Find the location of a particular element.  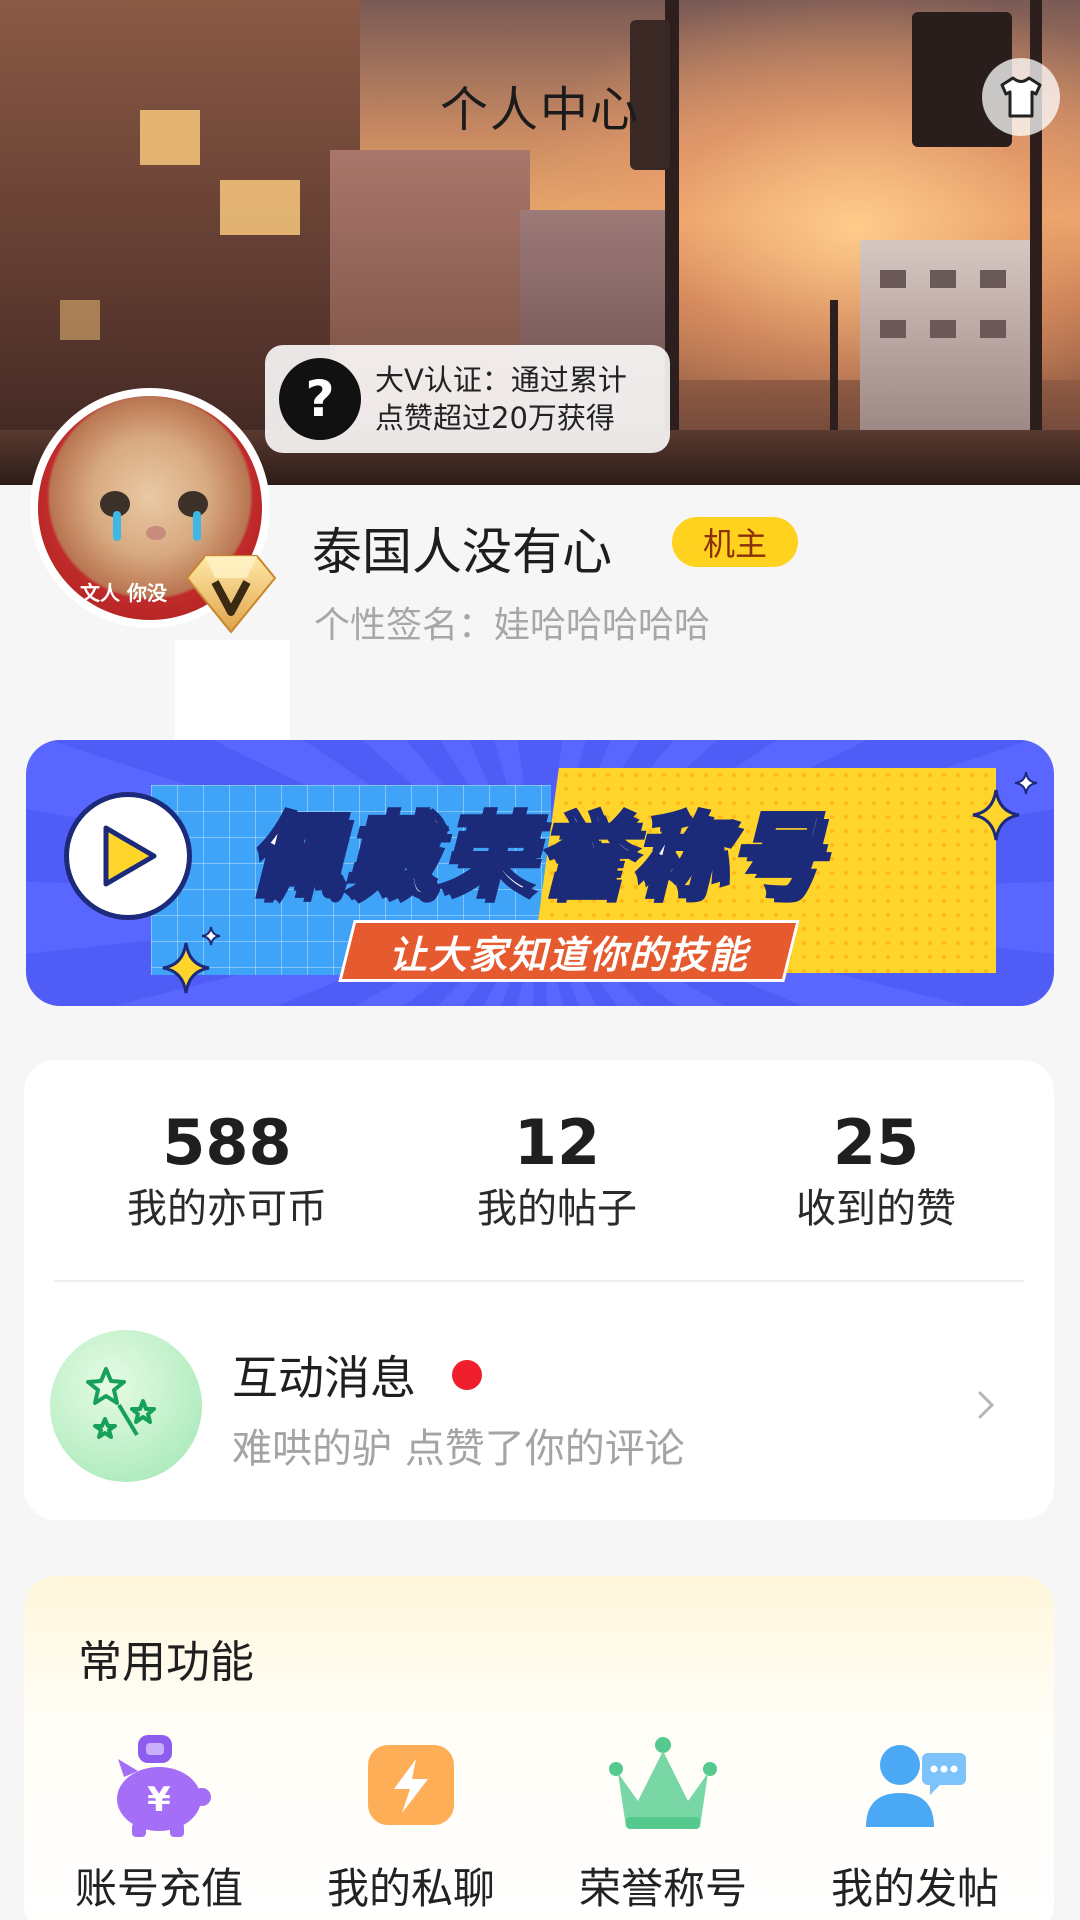

stat-label: 收到的赞 is located at coordinates (876, 1209).